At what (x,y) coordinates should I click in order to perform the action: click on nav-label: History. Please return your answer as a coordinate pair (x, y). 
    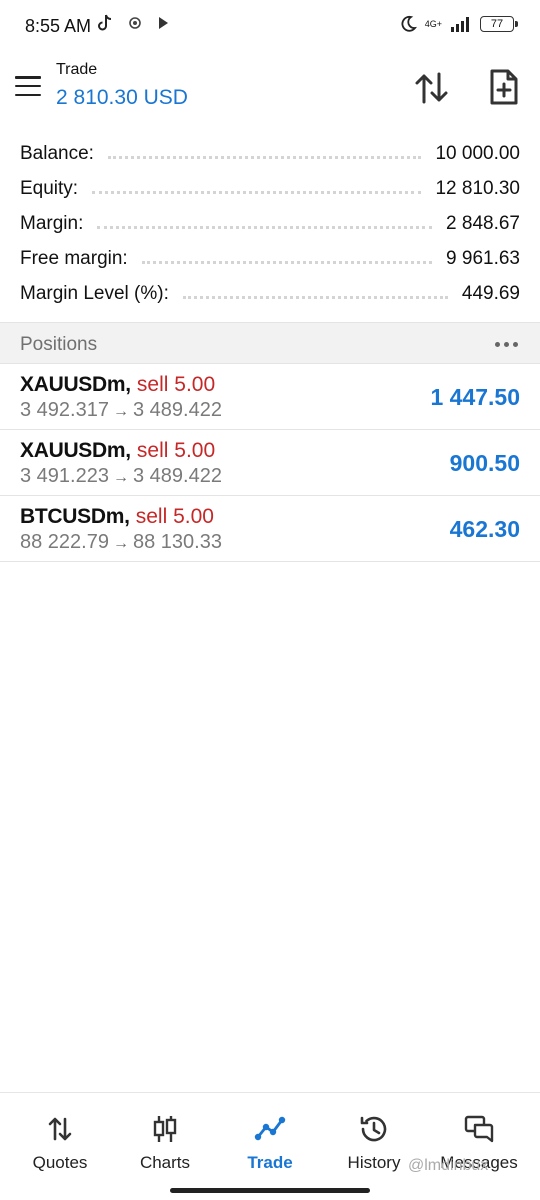
    Looking at the image, I should click on (374, 1162).